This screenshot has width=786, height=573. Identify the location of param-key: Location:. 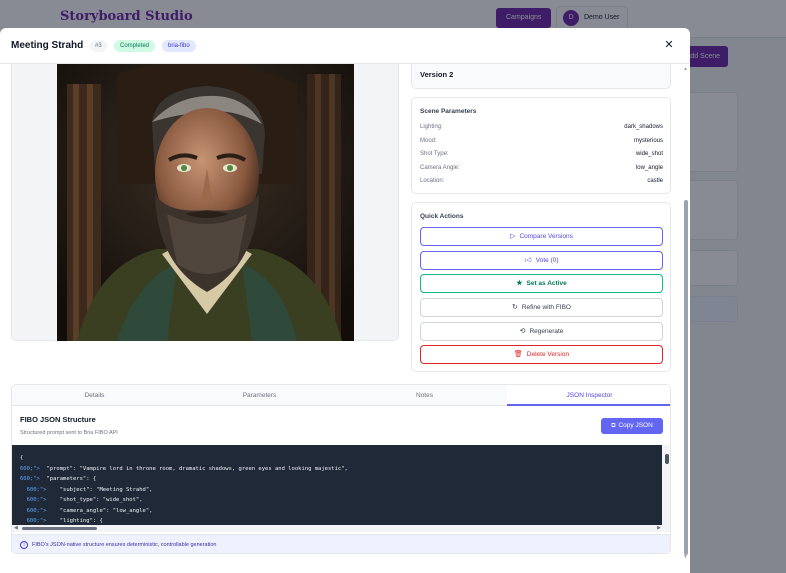
(432, 181).